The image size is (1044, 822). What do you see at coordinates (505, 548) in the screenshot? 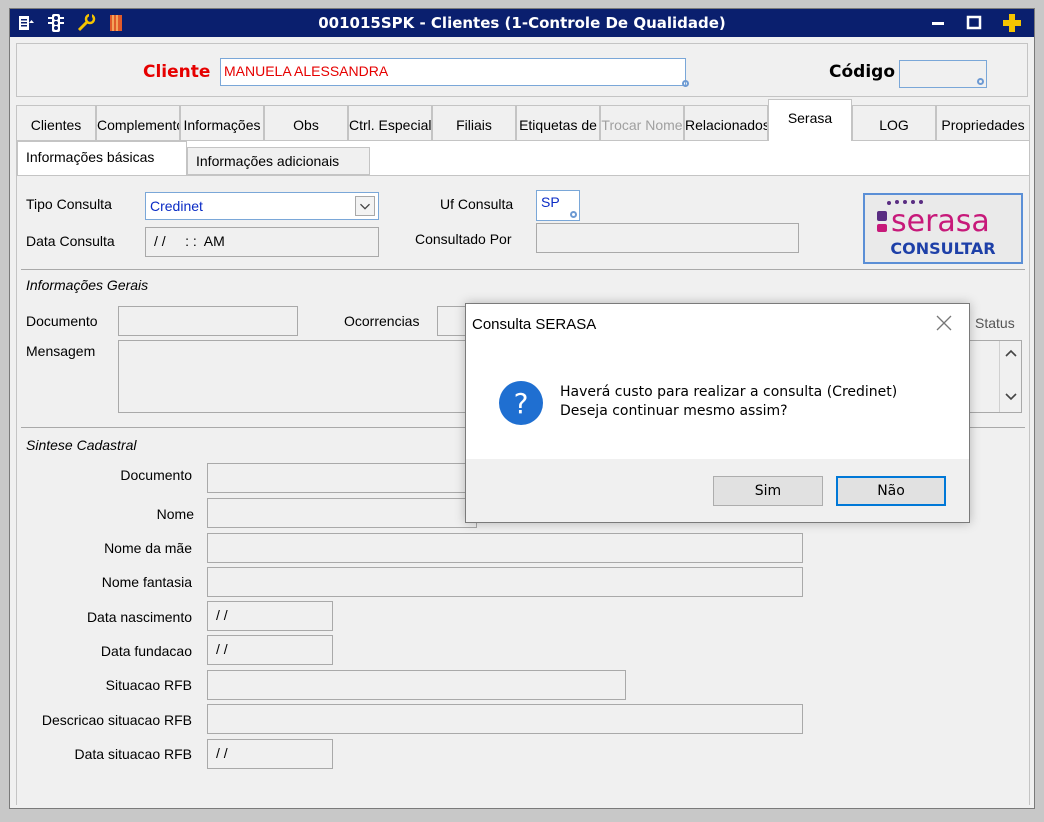
I see `sintese-nome-mae-field` at bounding box center [505, 548].